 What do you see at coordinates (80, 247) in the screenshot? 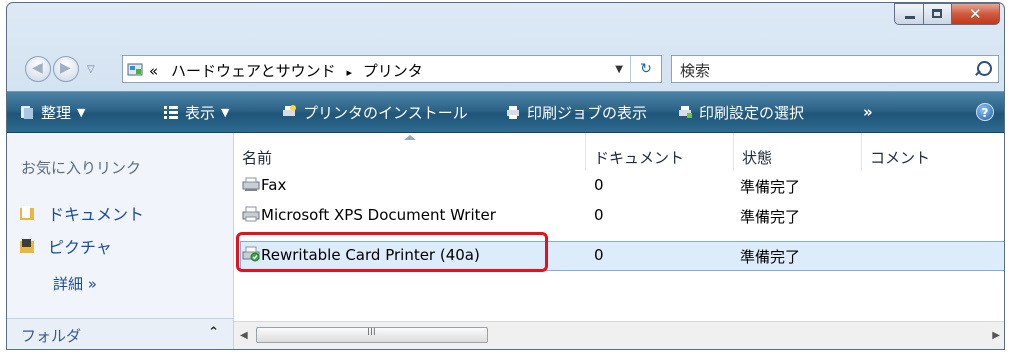
I see `nav-link-pictures-label: ピクチャ` at bounding box center [80, 247].